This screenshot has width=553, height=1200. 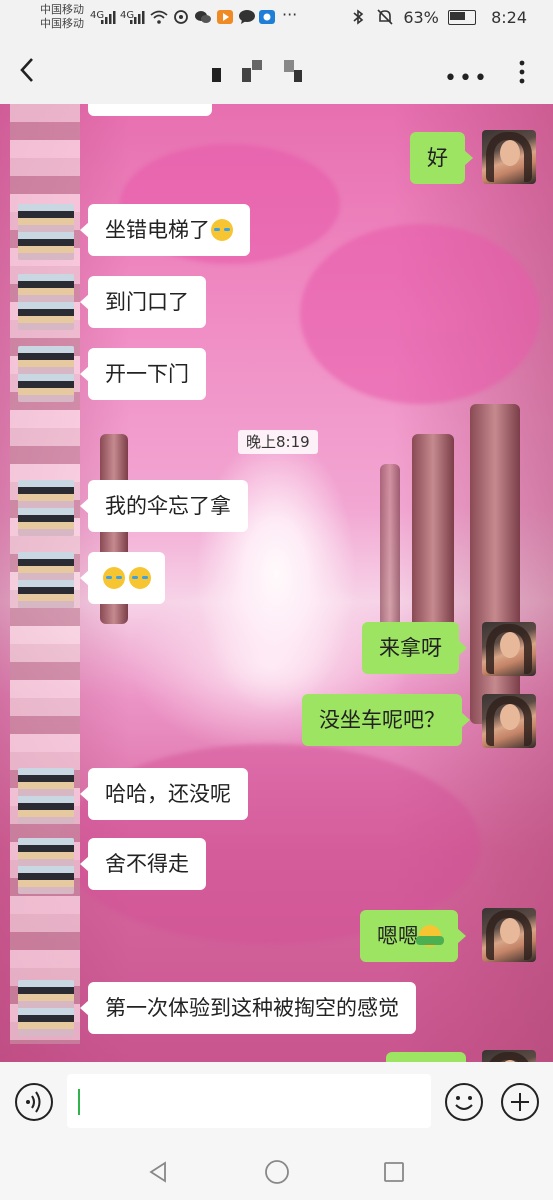 What do you see at coordinates (437, 158) in the screenshot?
I see `message-text: 好` at bounding box center [437, 158].